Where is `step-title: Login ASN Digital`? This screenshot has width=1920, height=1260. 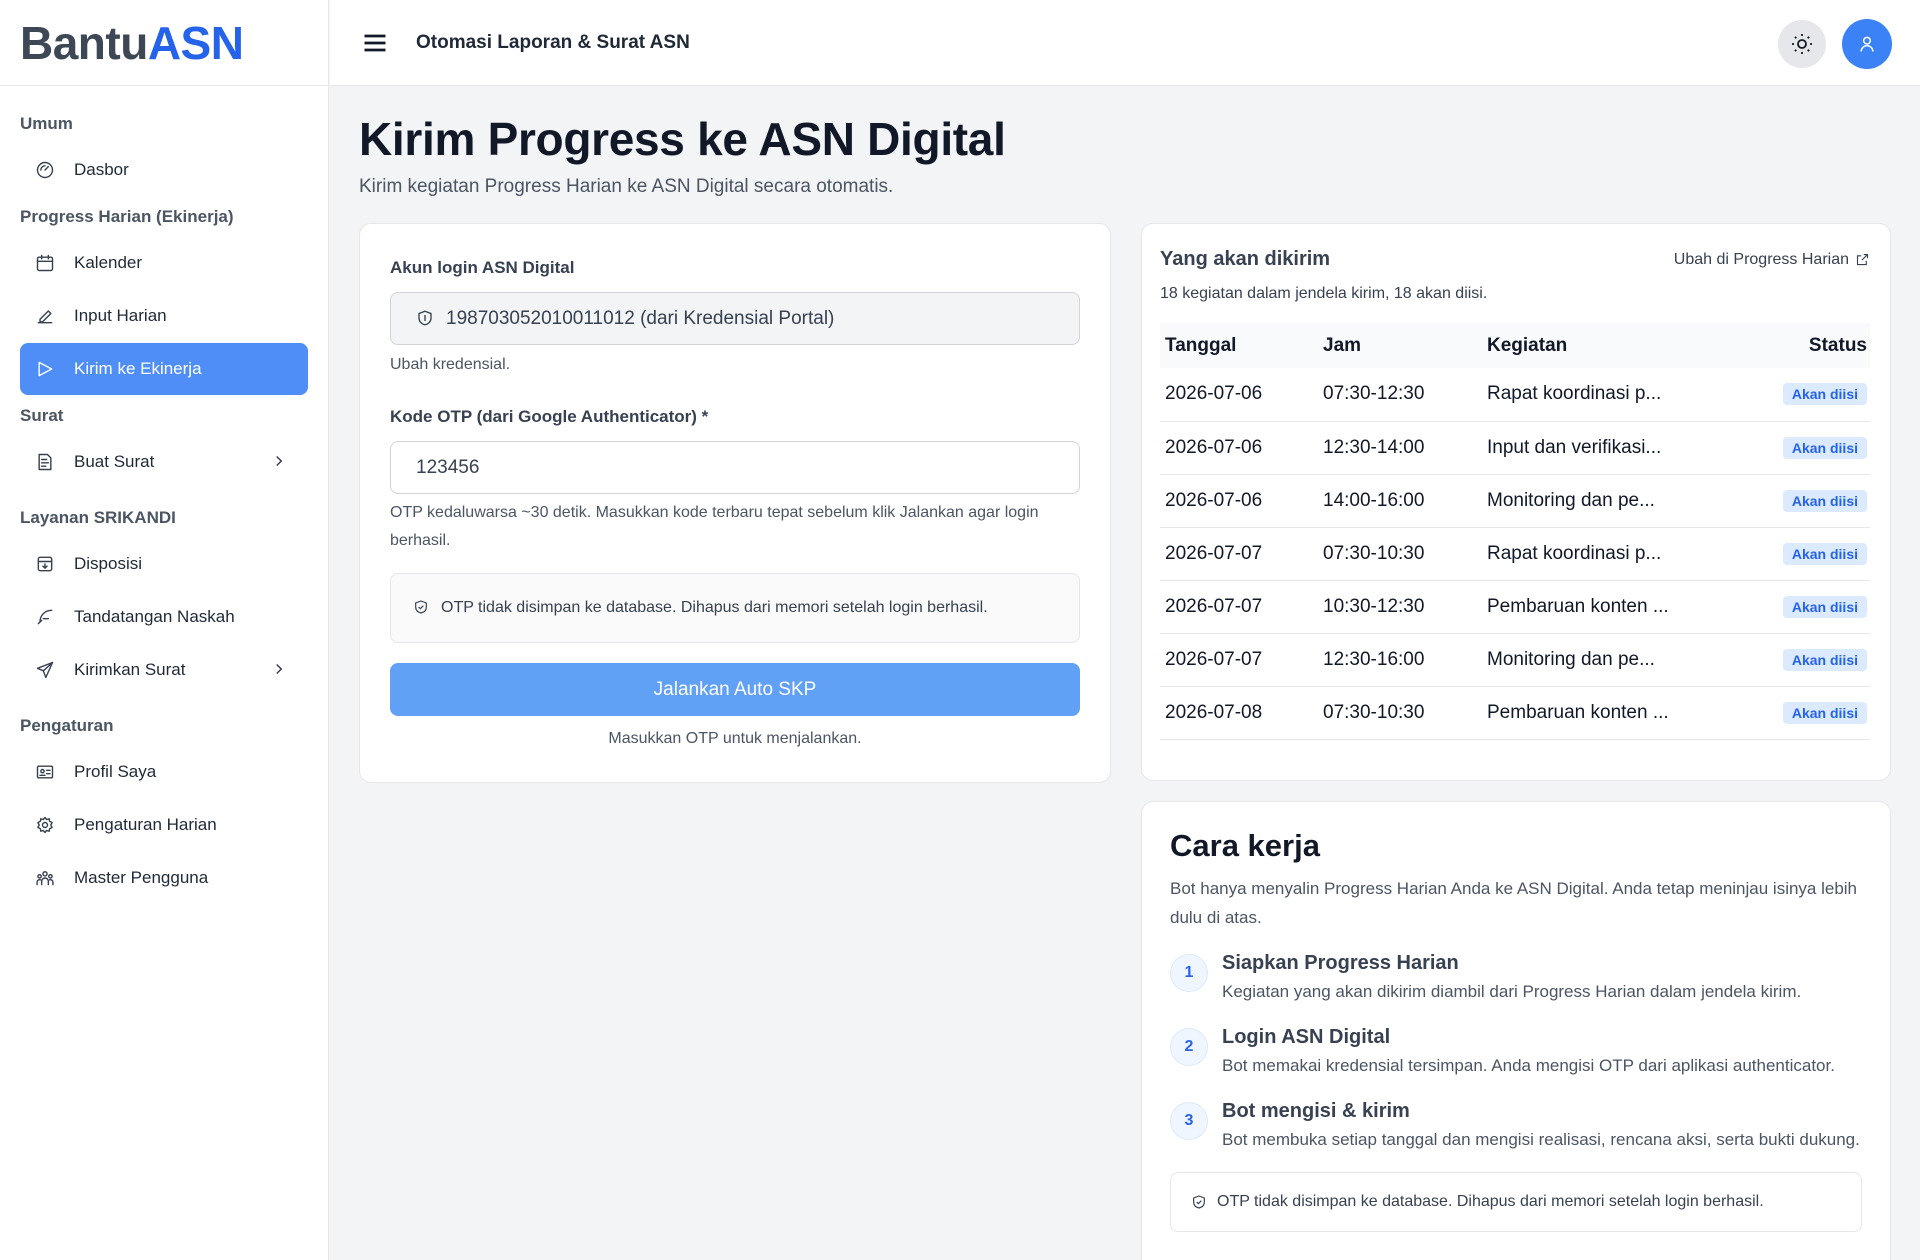 step-title: Login ASN Digital is located at coordinates (1306, 1037).